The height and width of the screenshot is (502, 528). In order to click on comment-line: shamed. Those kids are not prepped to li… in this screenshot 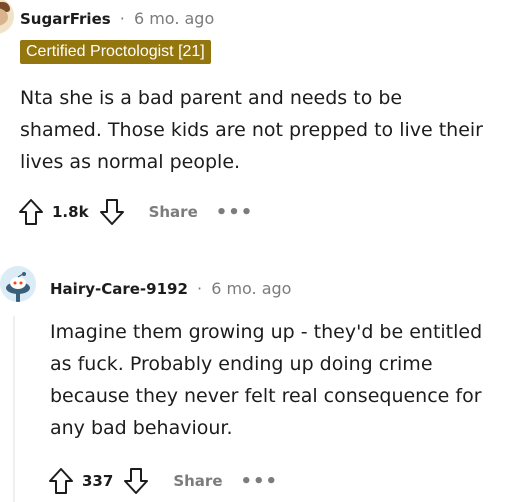, I will do `click(251, 130)`.